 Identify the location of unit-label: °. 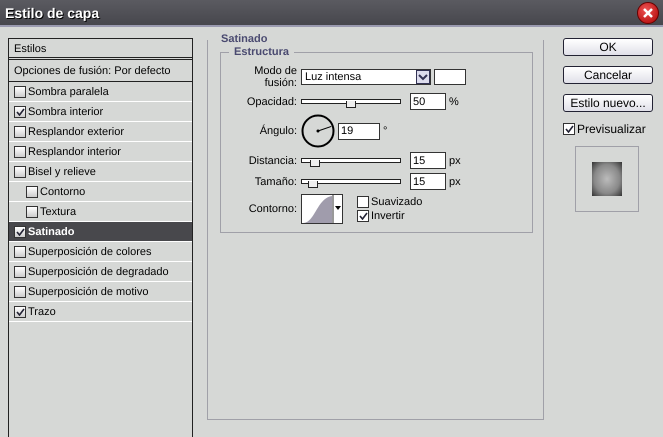
(385, 131).